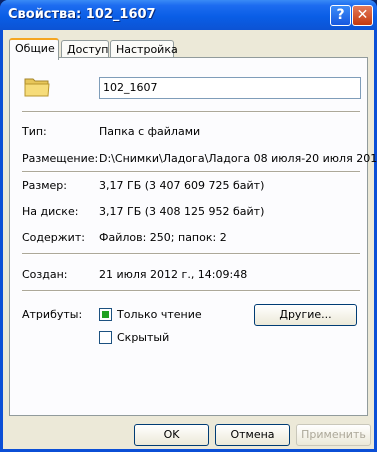 The image size is (377, 452). I want to click on folder-name-input: 102_1607, so click(230, 88).